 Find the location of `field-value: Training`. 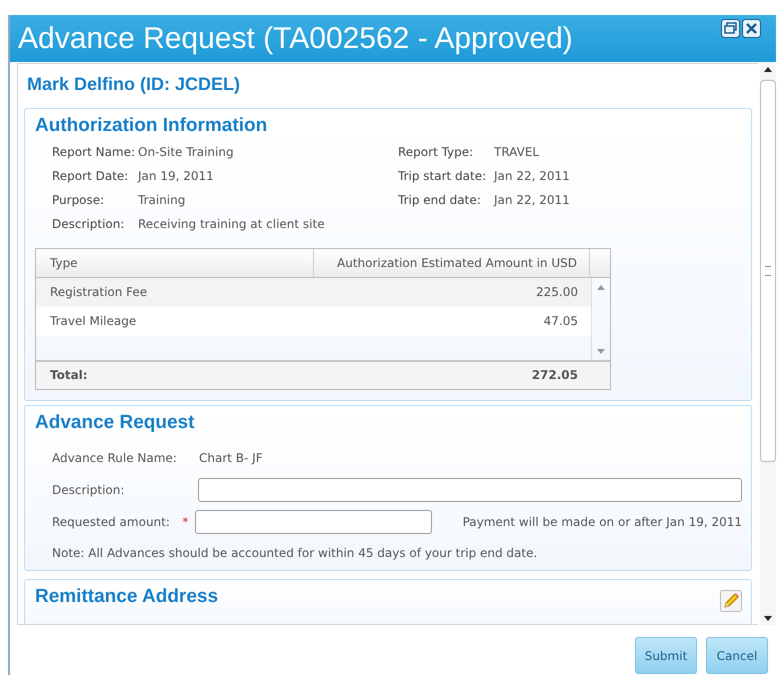

field-value: Training is located at coordinates (162, 201).